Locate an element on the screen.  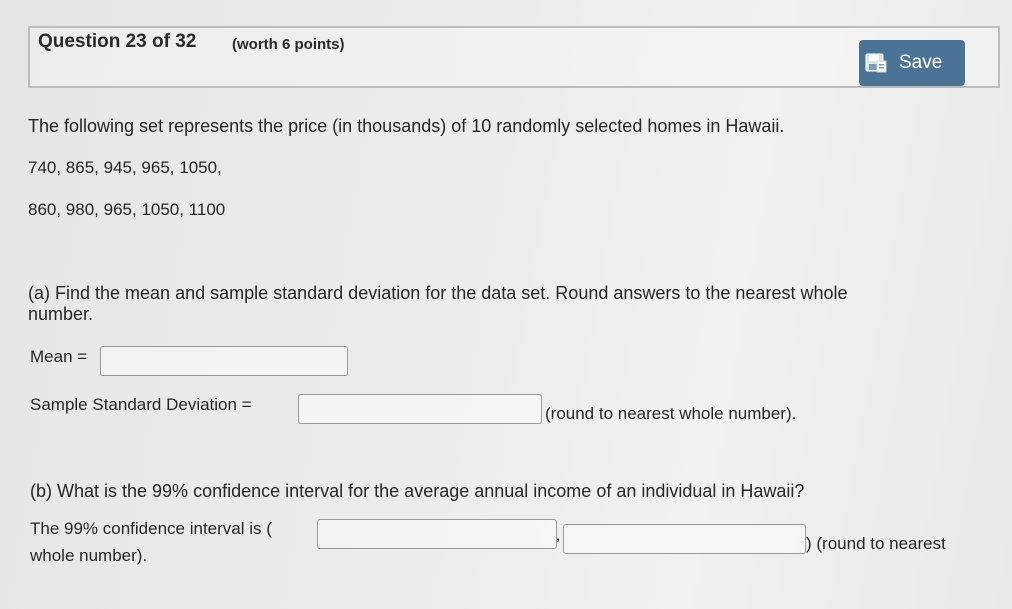
mean-input is located at coordinates (224, 361).